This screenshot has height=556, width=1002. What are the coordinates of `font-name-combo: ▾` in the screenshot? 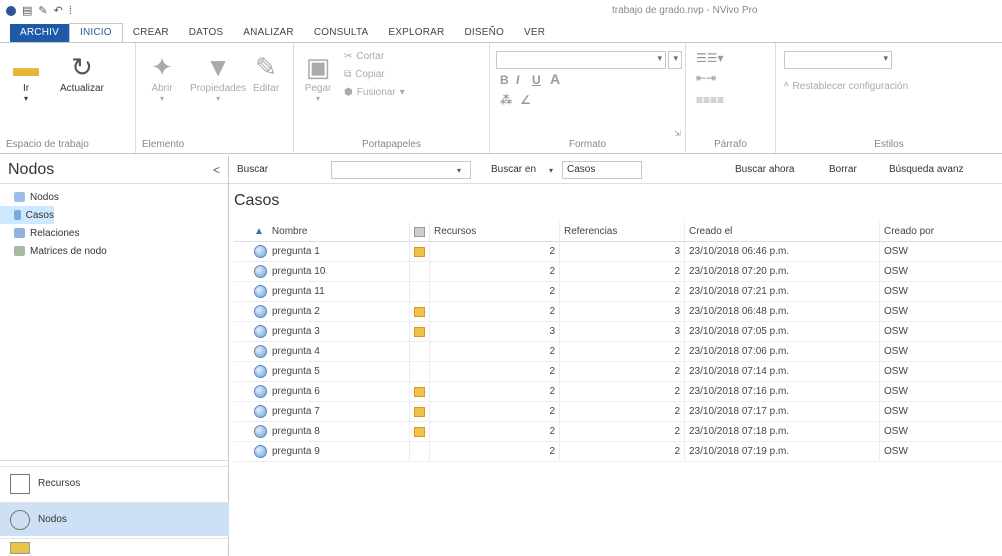 It's located at (581, 60).